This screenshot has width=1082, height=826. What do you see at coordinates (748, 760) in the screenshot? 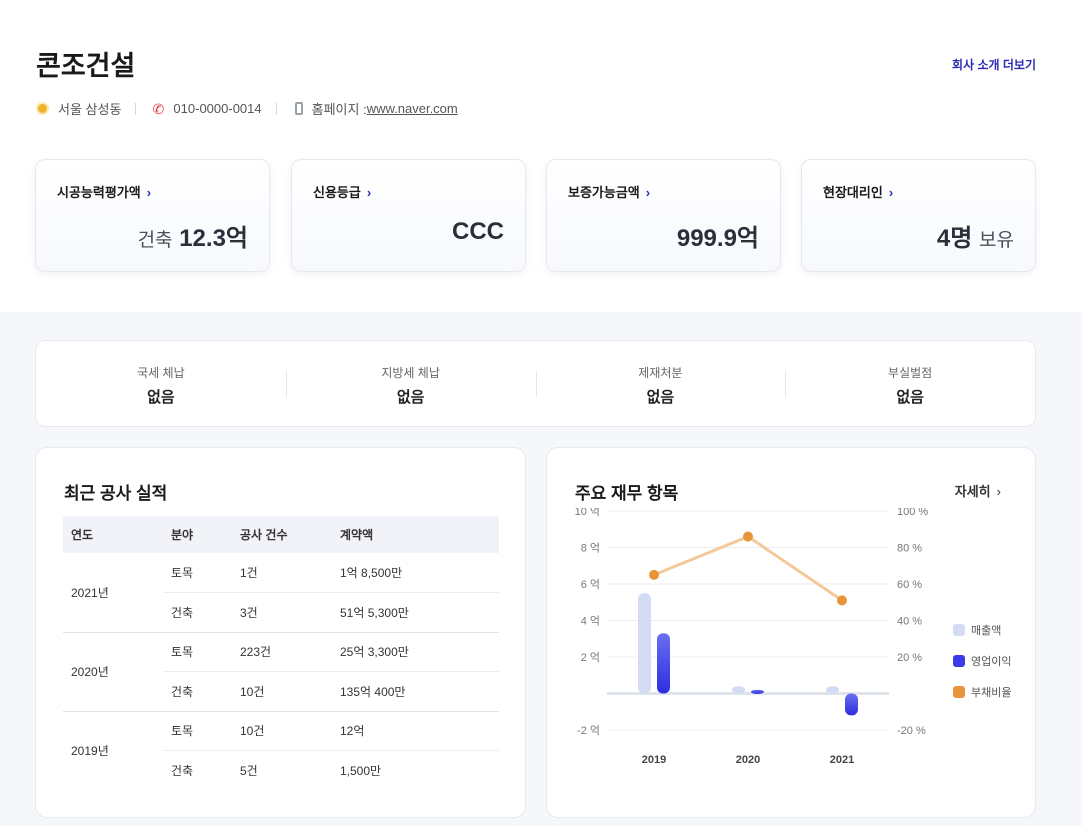
I see `x-tick-label: 2020` at bounding box center [748, 760].